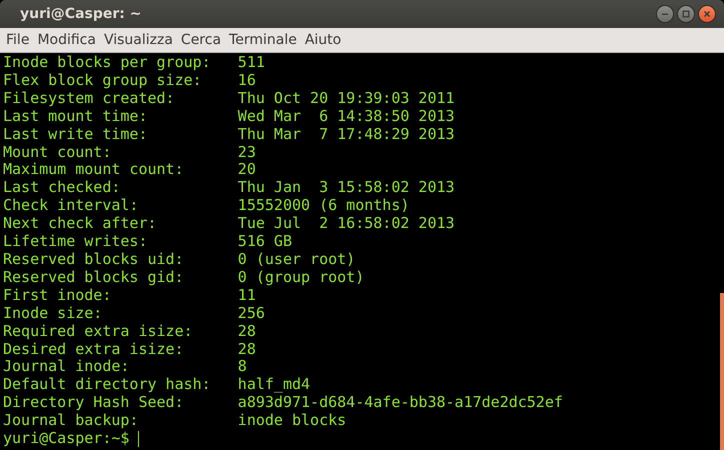 Image resolution: width=724 pixels, height=450 pixels. What do you see at coordinates (324, 206) in the screenshot?
I see `terminal-text: 15552000 (6 months)` at bounding box center [324, 206].